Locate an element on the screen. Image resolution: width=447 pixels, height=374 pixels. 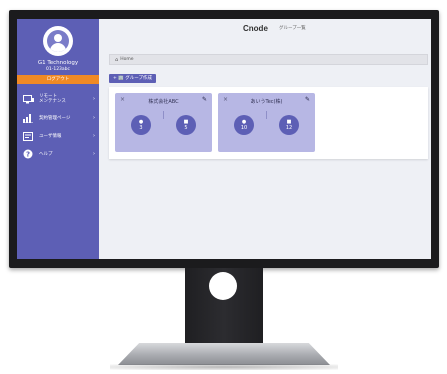
help-circle-icon: ? is located at coordinates (28, 154).